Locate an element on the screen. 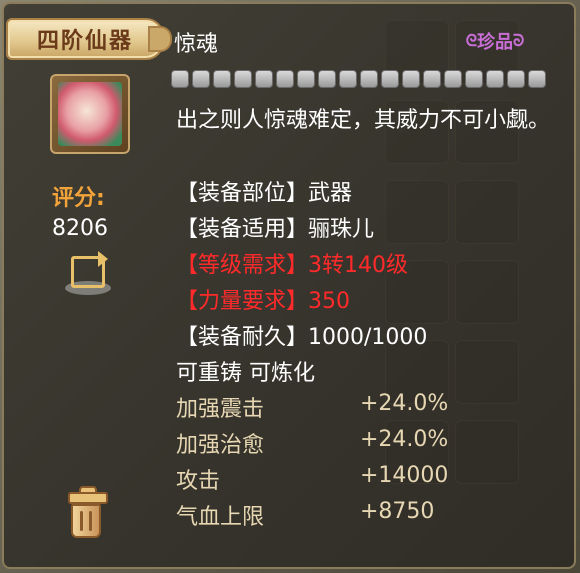 This screenshot has width=580, height=573. info-equip-slot: 【装备部位】武器 is located at coordinates (264, 193).